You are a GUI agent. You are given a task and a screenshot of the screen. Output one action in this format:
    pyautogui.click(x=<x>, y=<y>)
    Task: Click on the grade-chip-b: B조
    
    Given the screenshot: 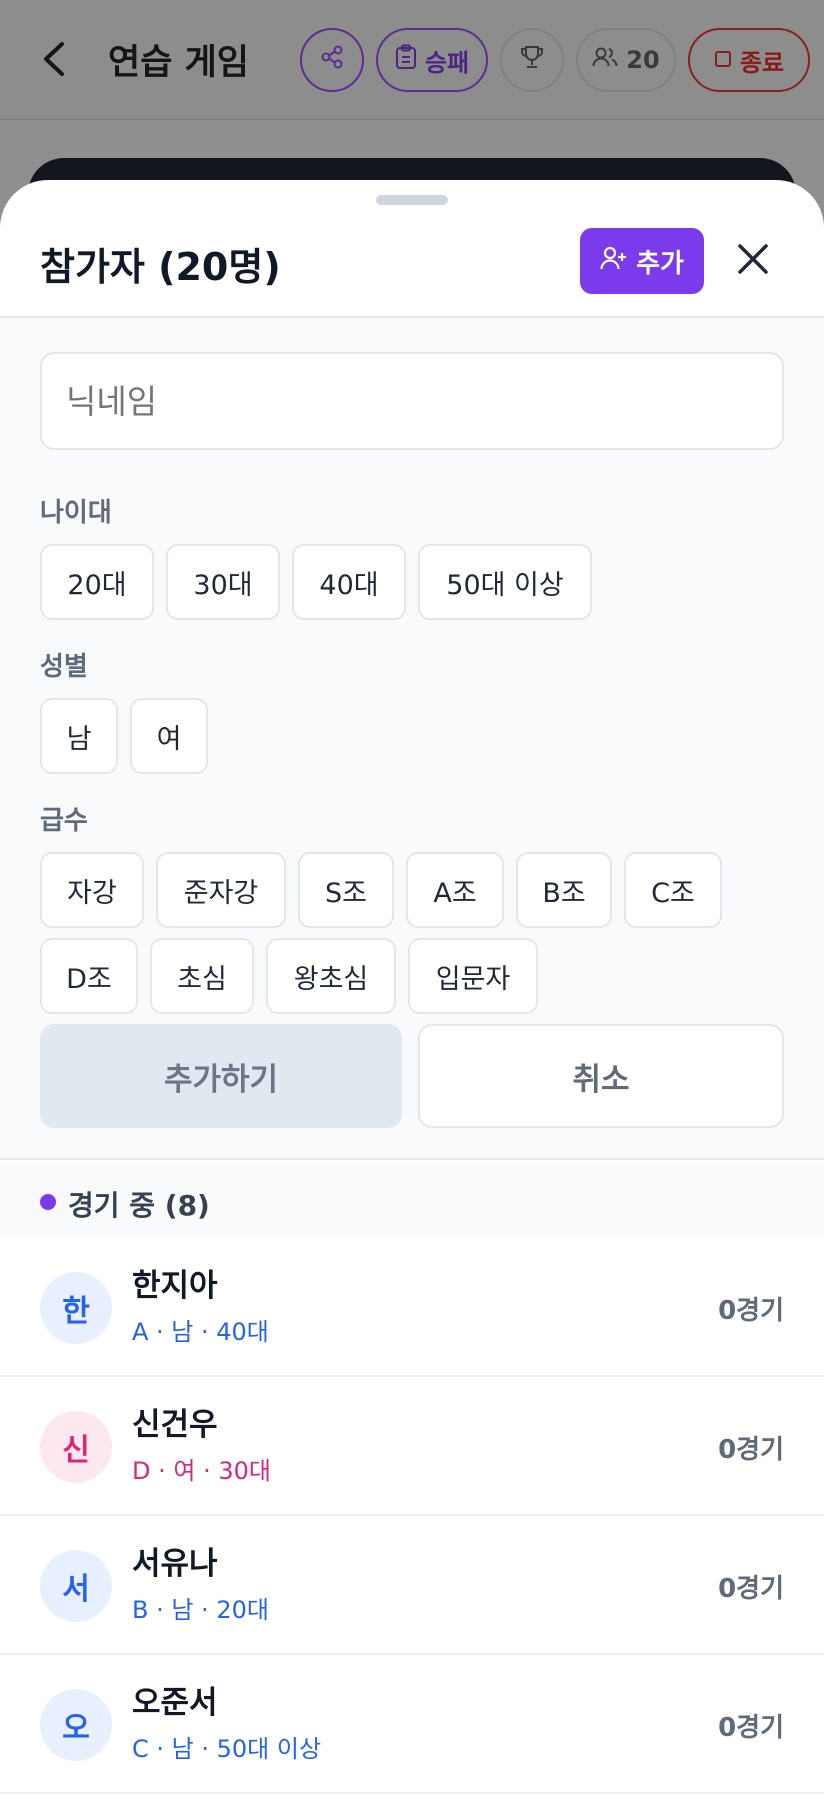 What is the action you would take?
    pyautogui.click(x=564, y=890)
    